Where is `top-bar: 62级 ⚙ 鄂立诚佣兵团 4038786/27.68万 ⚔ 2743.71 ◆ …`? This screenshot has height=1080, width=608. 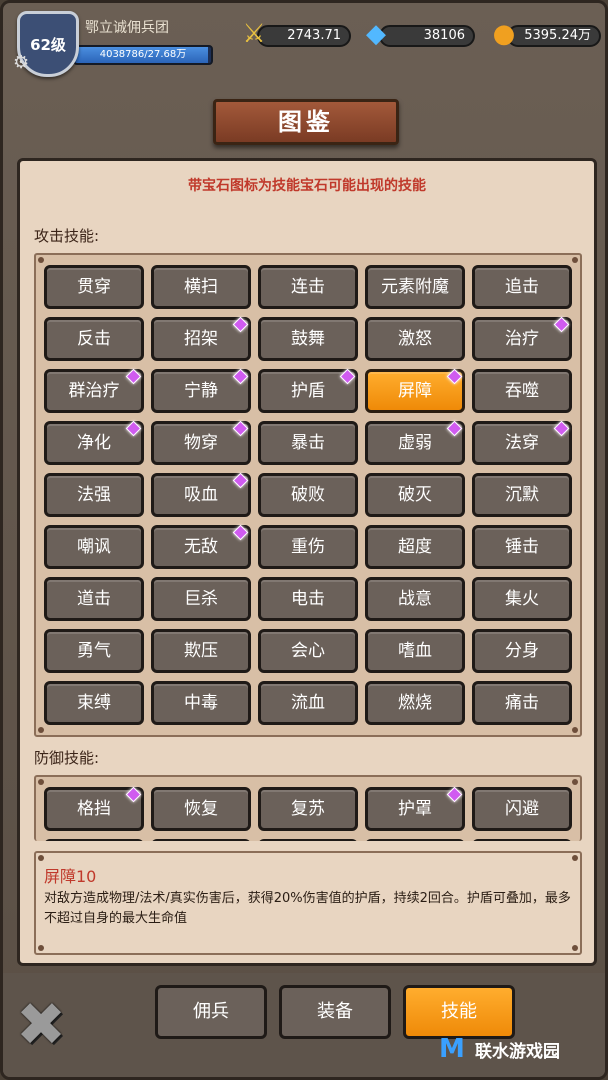
top-bar: 62级 ⚙ 鄂立诚佣兵团 4038786/27.68万 ⚔ 2743.71 ◆ … is located at coordinates (304, 43).